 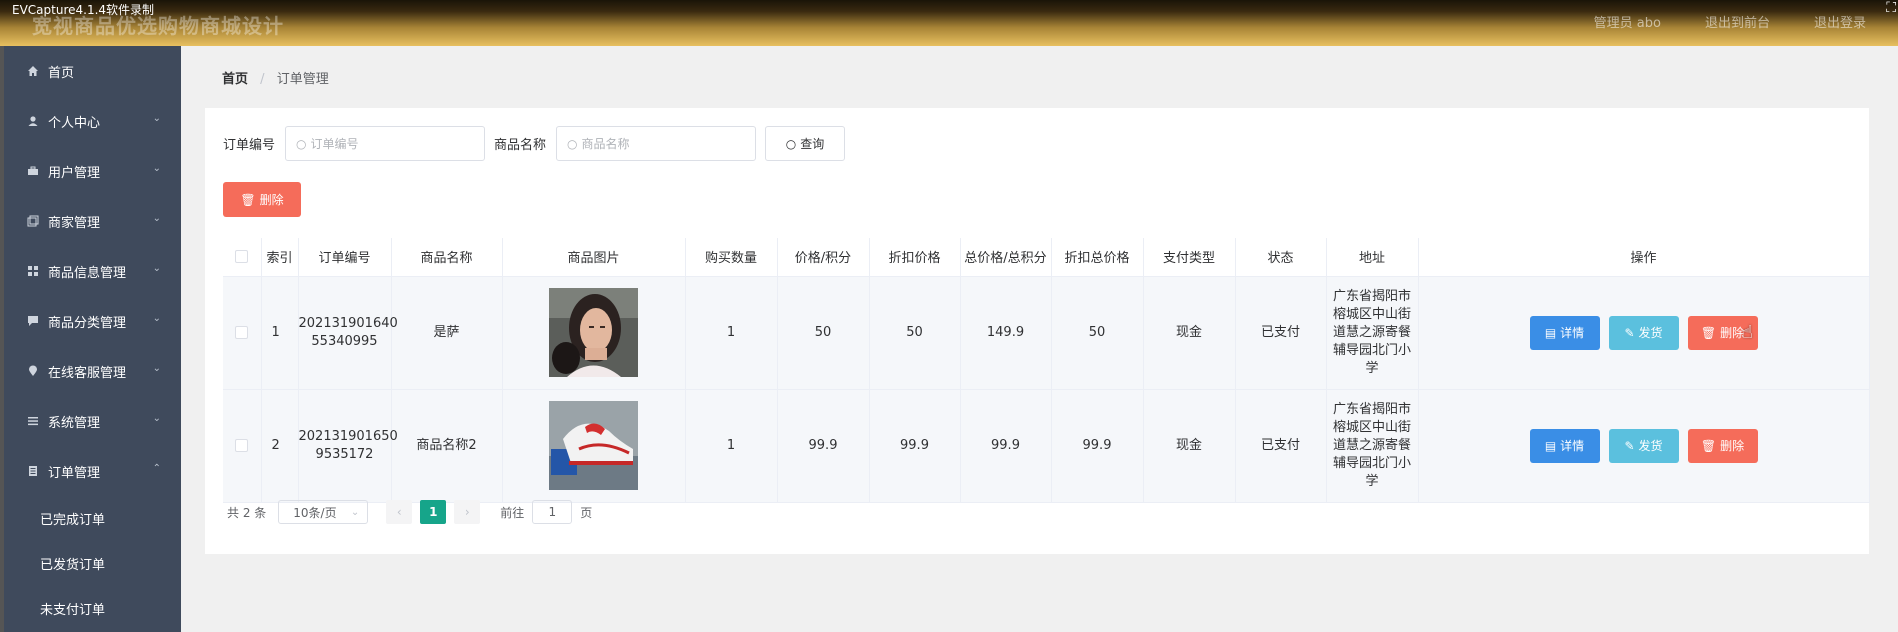 I want to click on cell-quantity: 1, so click(x=731, y=333).